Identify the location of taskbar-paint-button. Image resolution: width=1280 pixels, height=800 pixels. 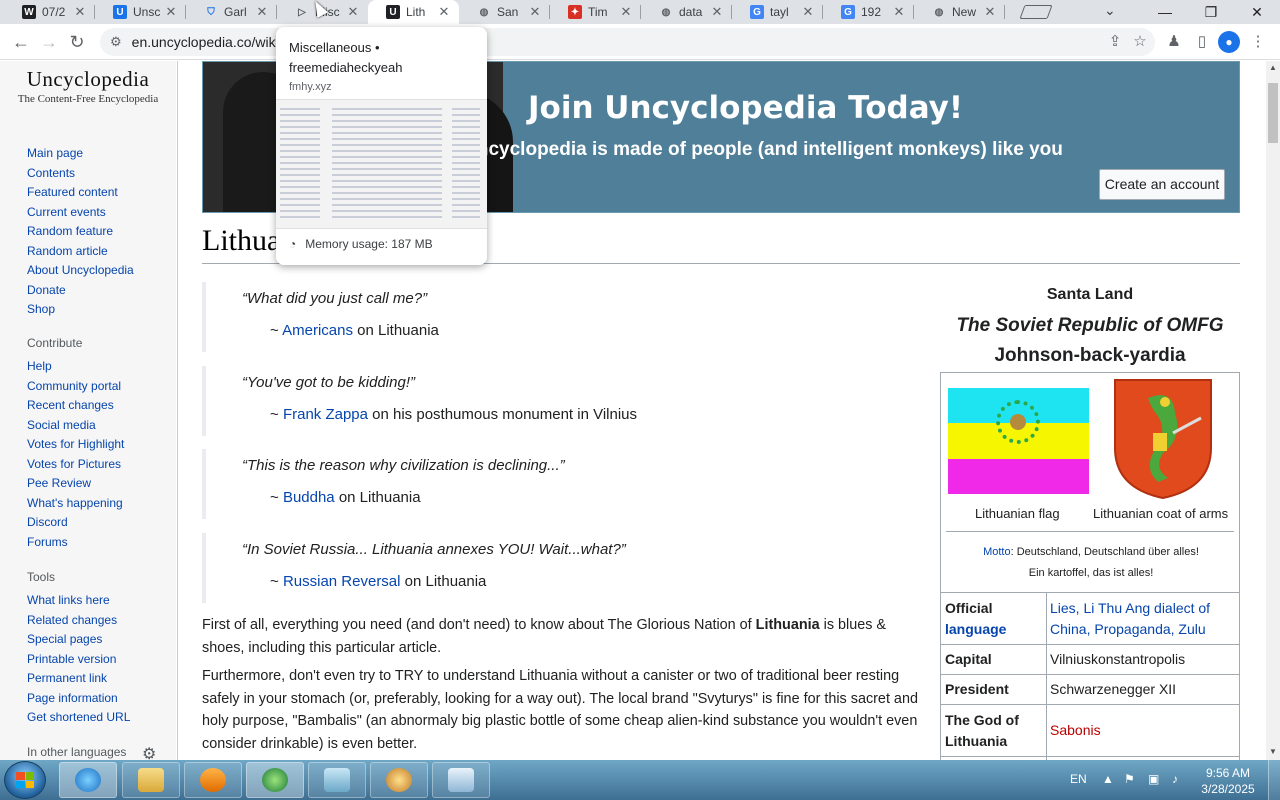
(399, 780).